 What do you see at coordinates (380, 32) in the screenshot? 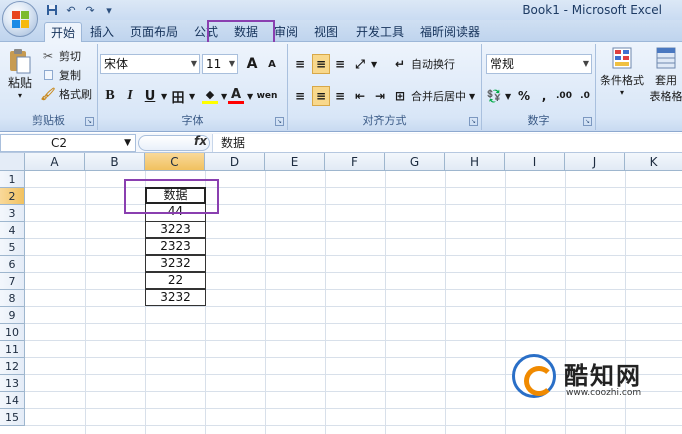
I see `tab-developer: 开发工具` at bounding box center [380, 32].